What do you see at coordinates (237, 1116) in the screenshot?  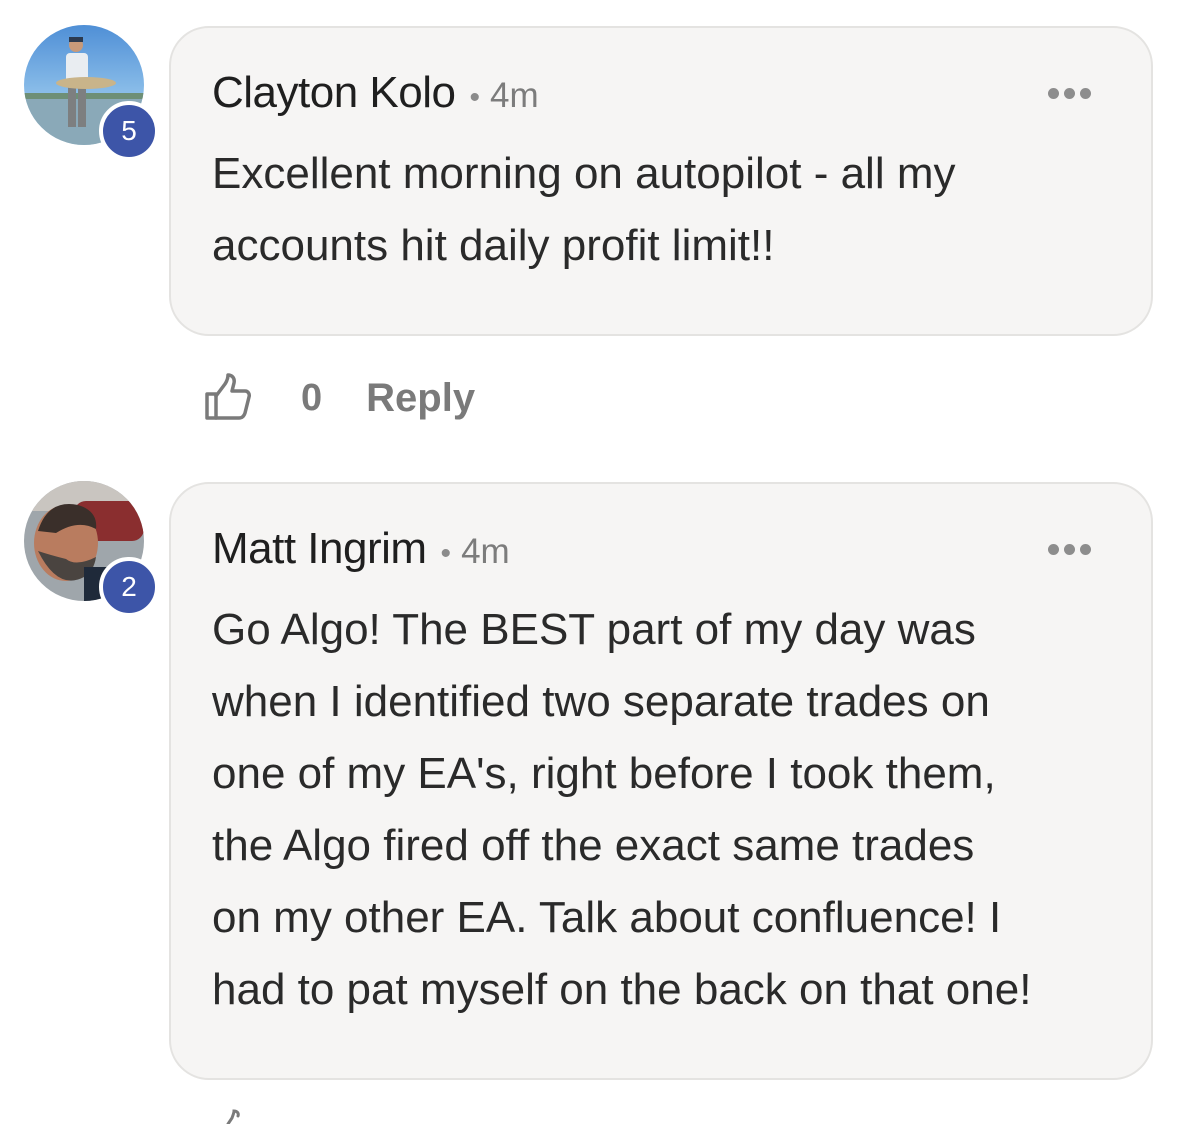 I see `thumbs-up-icon-partial` at bounding box center [237, 1116].